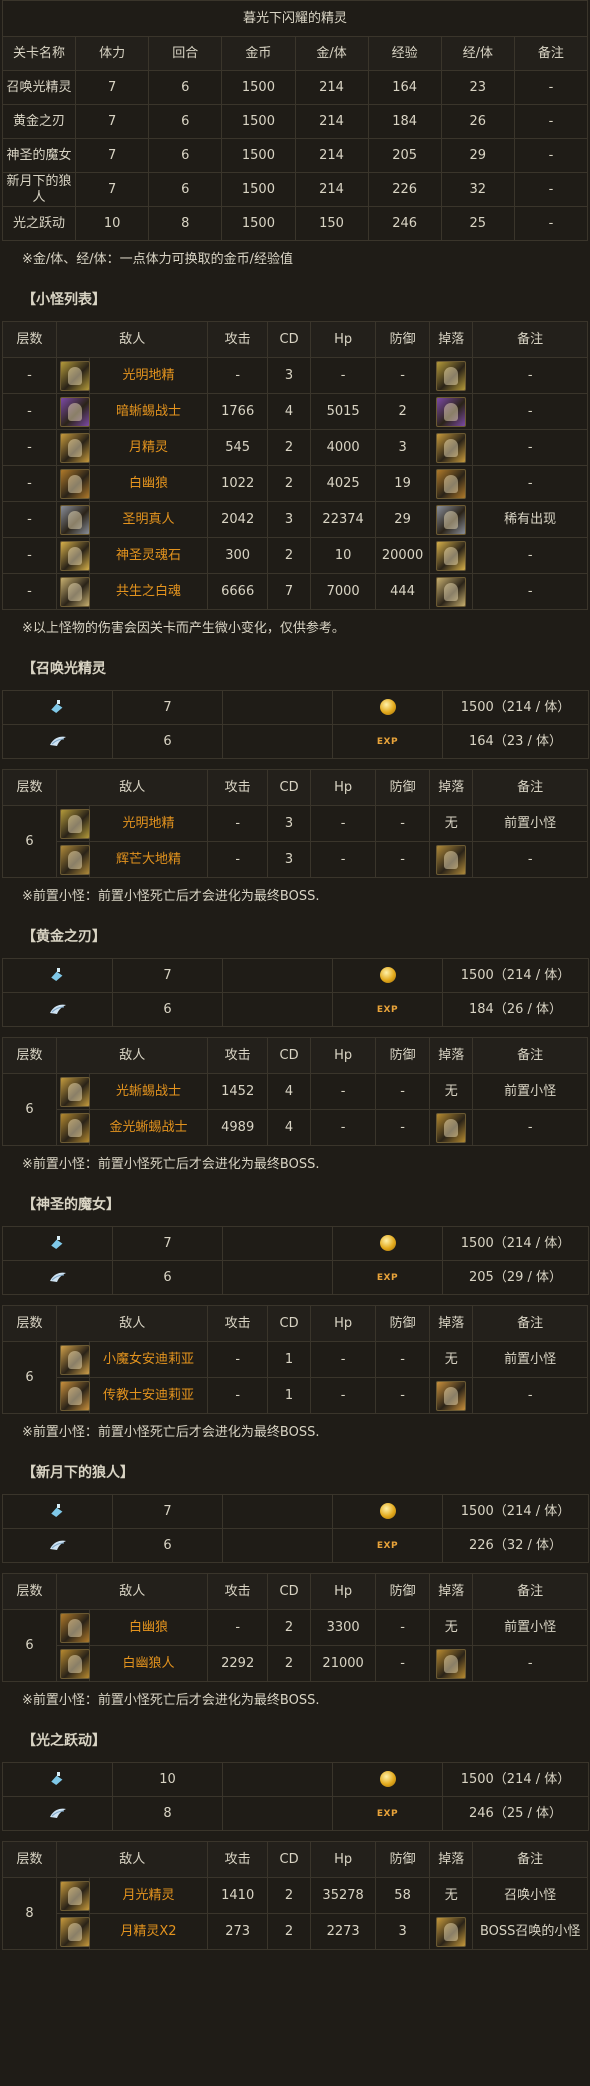  Describe the element at coordinates (148, 1395) in the screenshot. I see `monster-name: 传教士安迪莉亚` at that location.